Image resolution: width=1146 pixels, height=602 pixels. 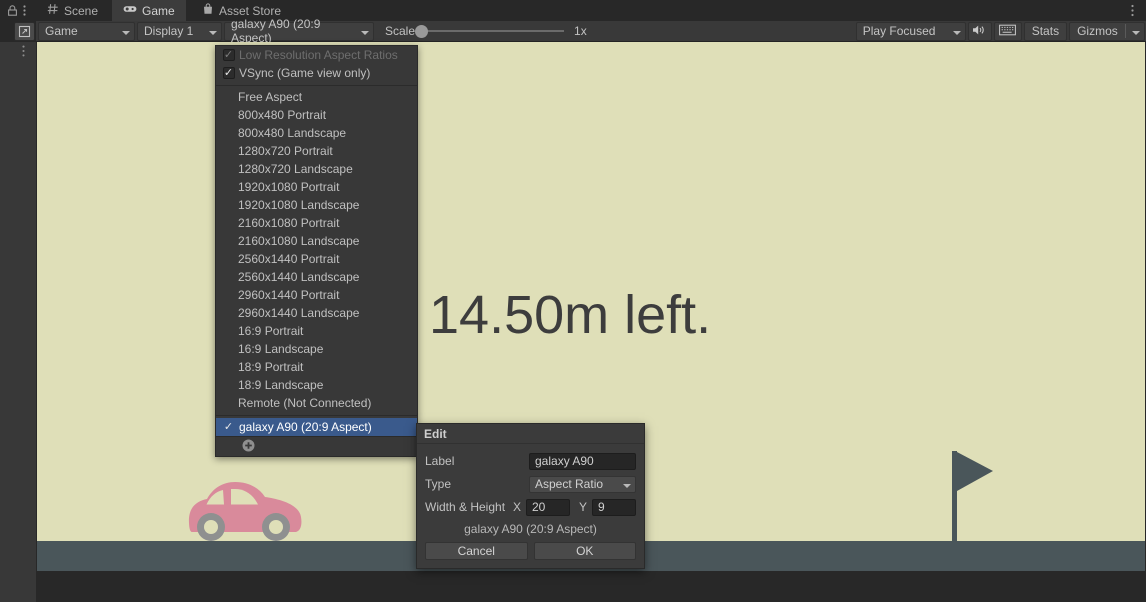 What do you see at coordinates (305, 403) in the screenshot?
I see `menu-item-label: Remote (Not Connected)` at bounding box center [305, 403].